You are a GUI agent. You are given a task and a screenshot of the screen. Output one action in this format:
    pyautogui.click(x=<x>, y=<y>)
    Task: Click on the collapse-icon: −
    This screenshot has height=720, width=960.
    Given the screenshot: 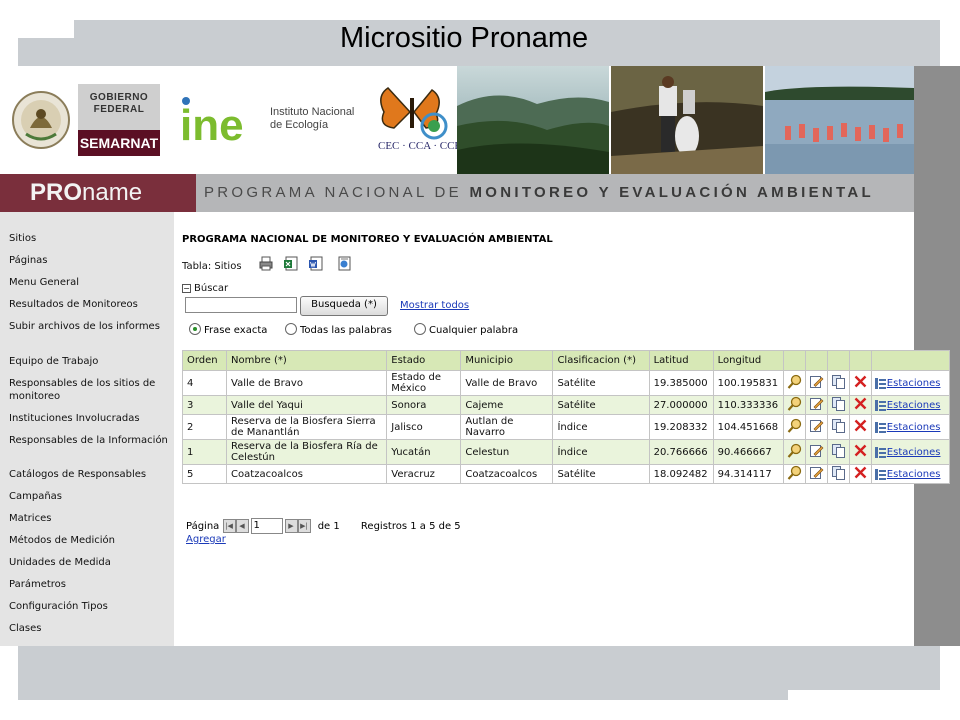 What is the action you would take?
    pyautogui.click(x=186, y=288)
    